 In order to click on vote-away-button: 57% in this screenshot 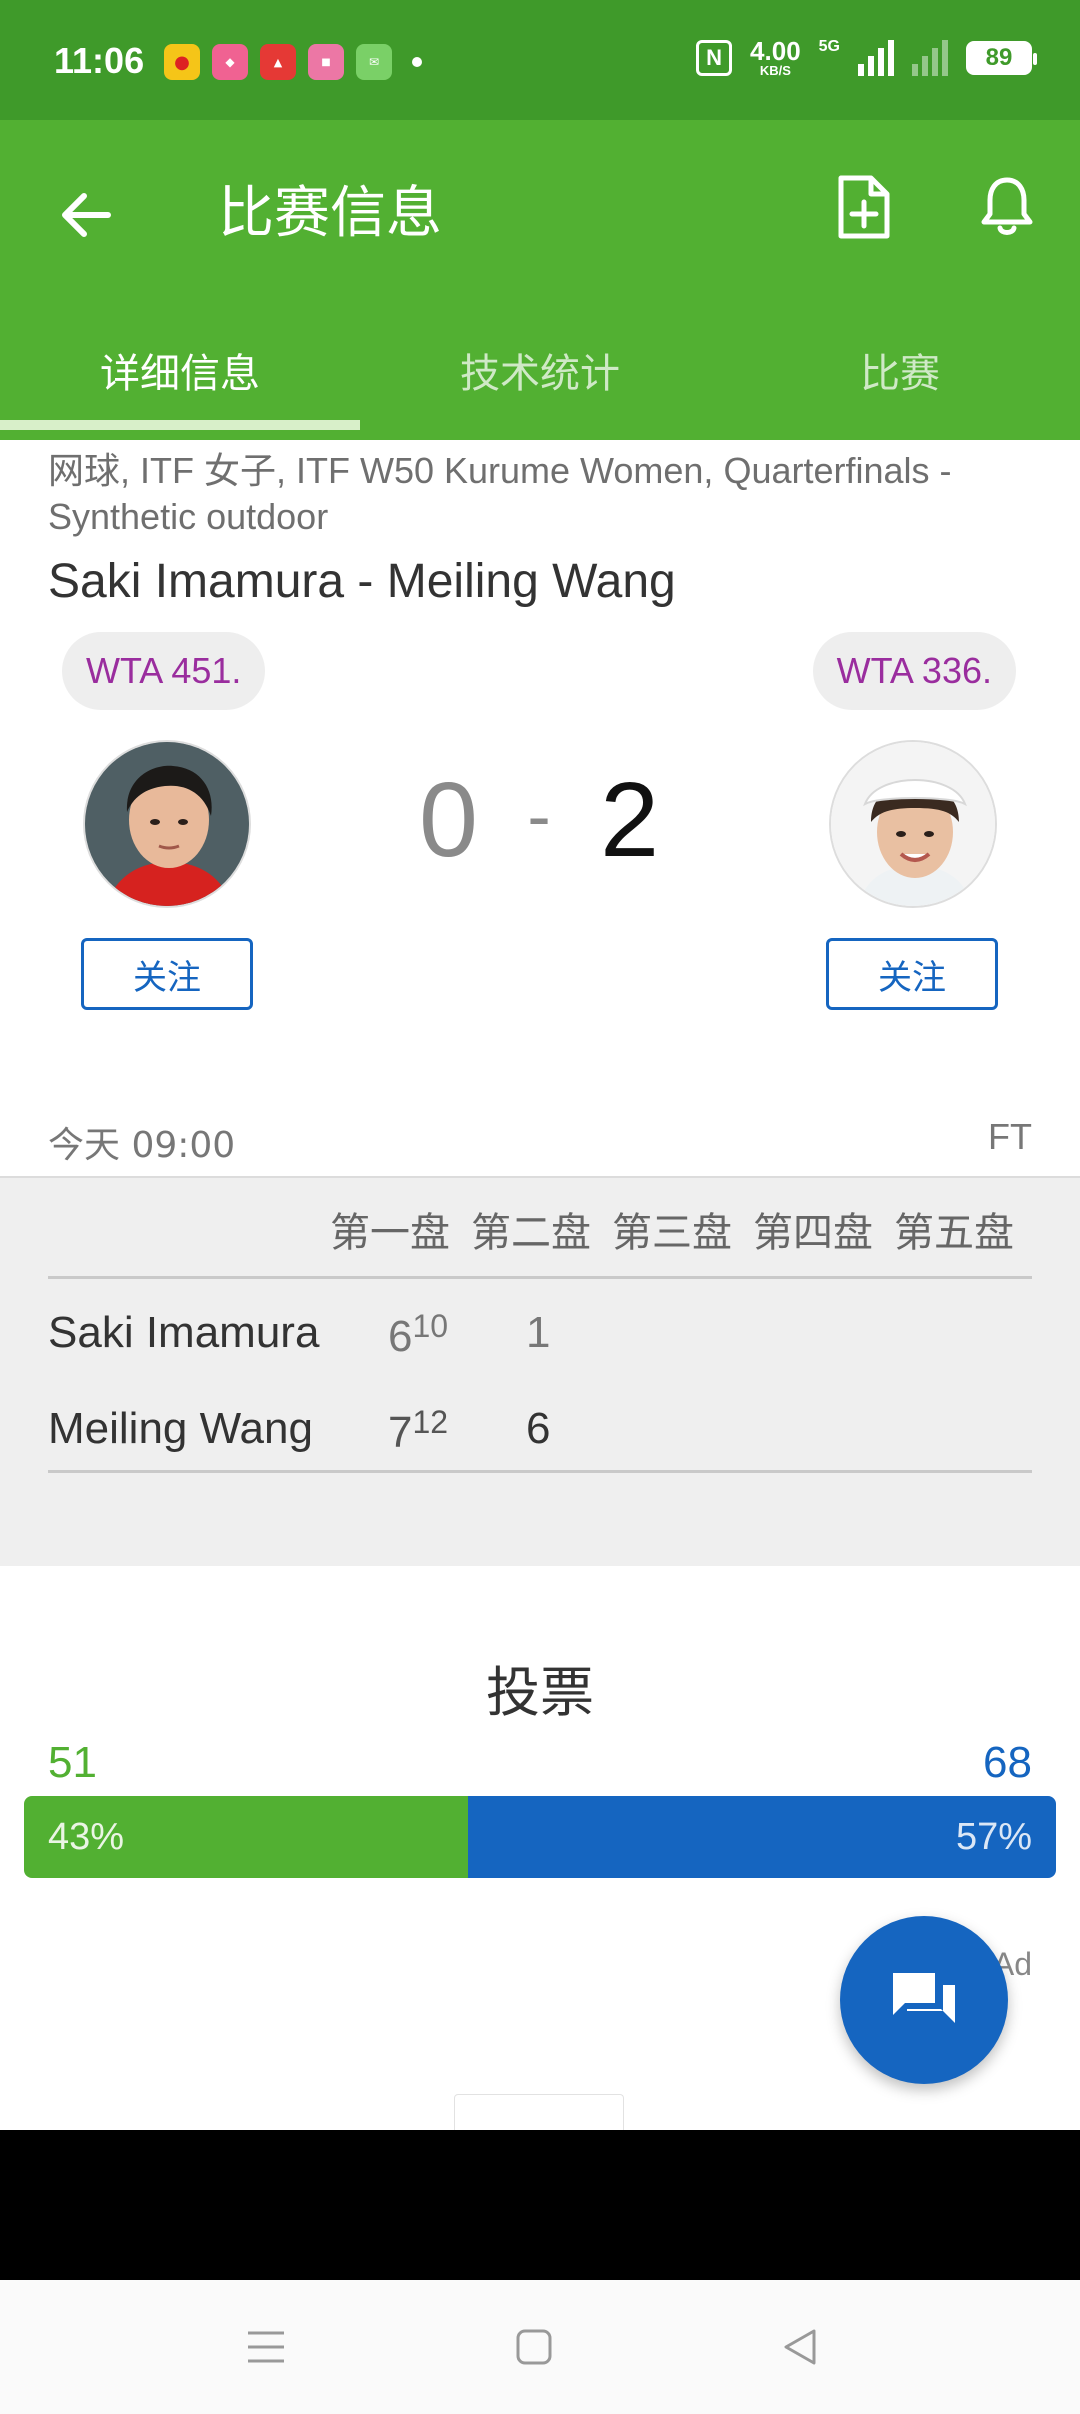, I will do `click(761, 1837)`.